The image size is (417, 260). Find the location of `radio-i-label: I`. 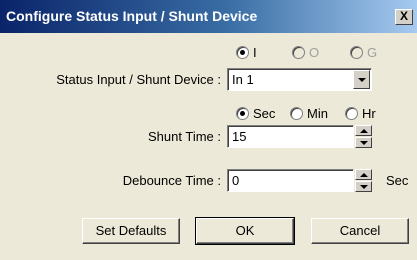

radio-i-label: I is located at coordinates (255, 52).